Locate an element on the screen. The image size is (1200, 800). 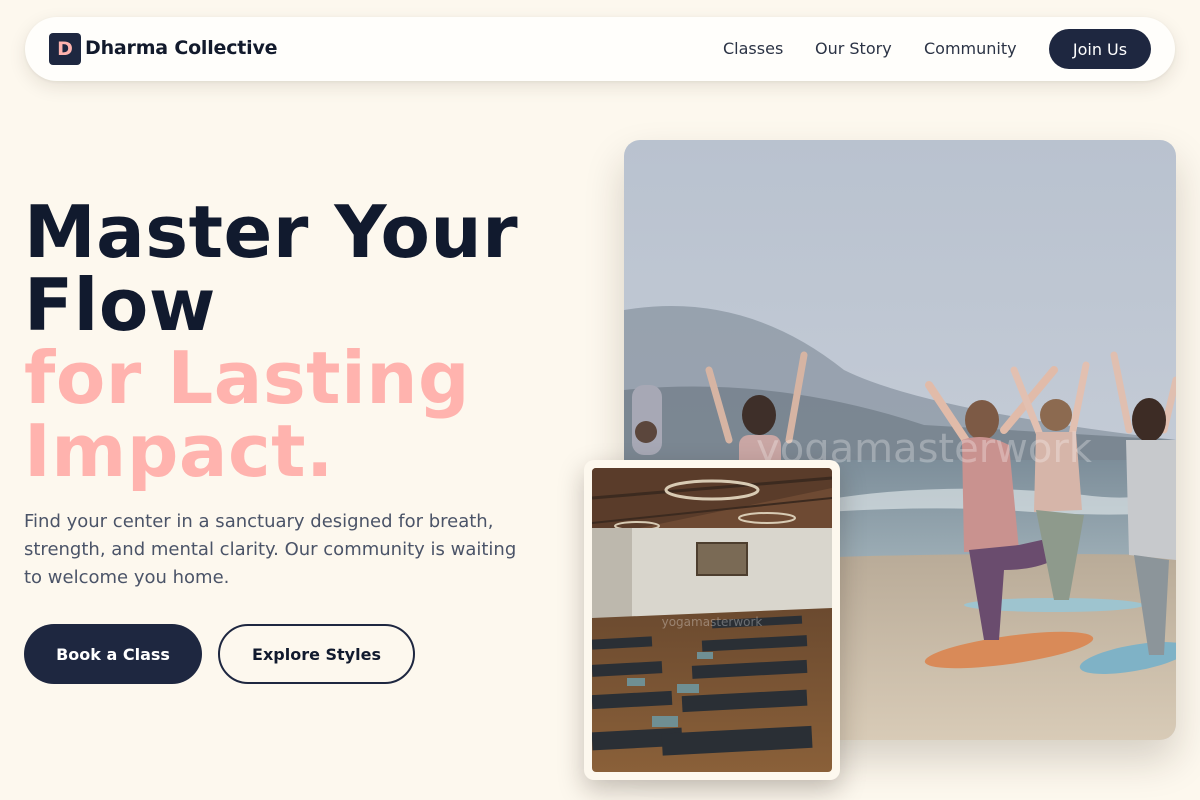
nav-link-our-story: Our Story is located at coordinates (853, 48).